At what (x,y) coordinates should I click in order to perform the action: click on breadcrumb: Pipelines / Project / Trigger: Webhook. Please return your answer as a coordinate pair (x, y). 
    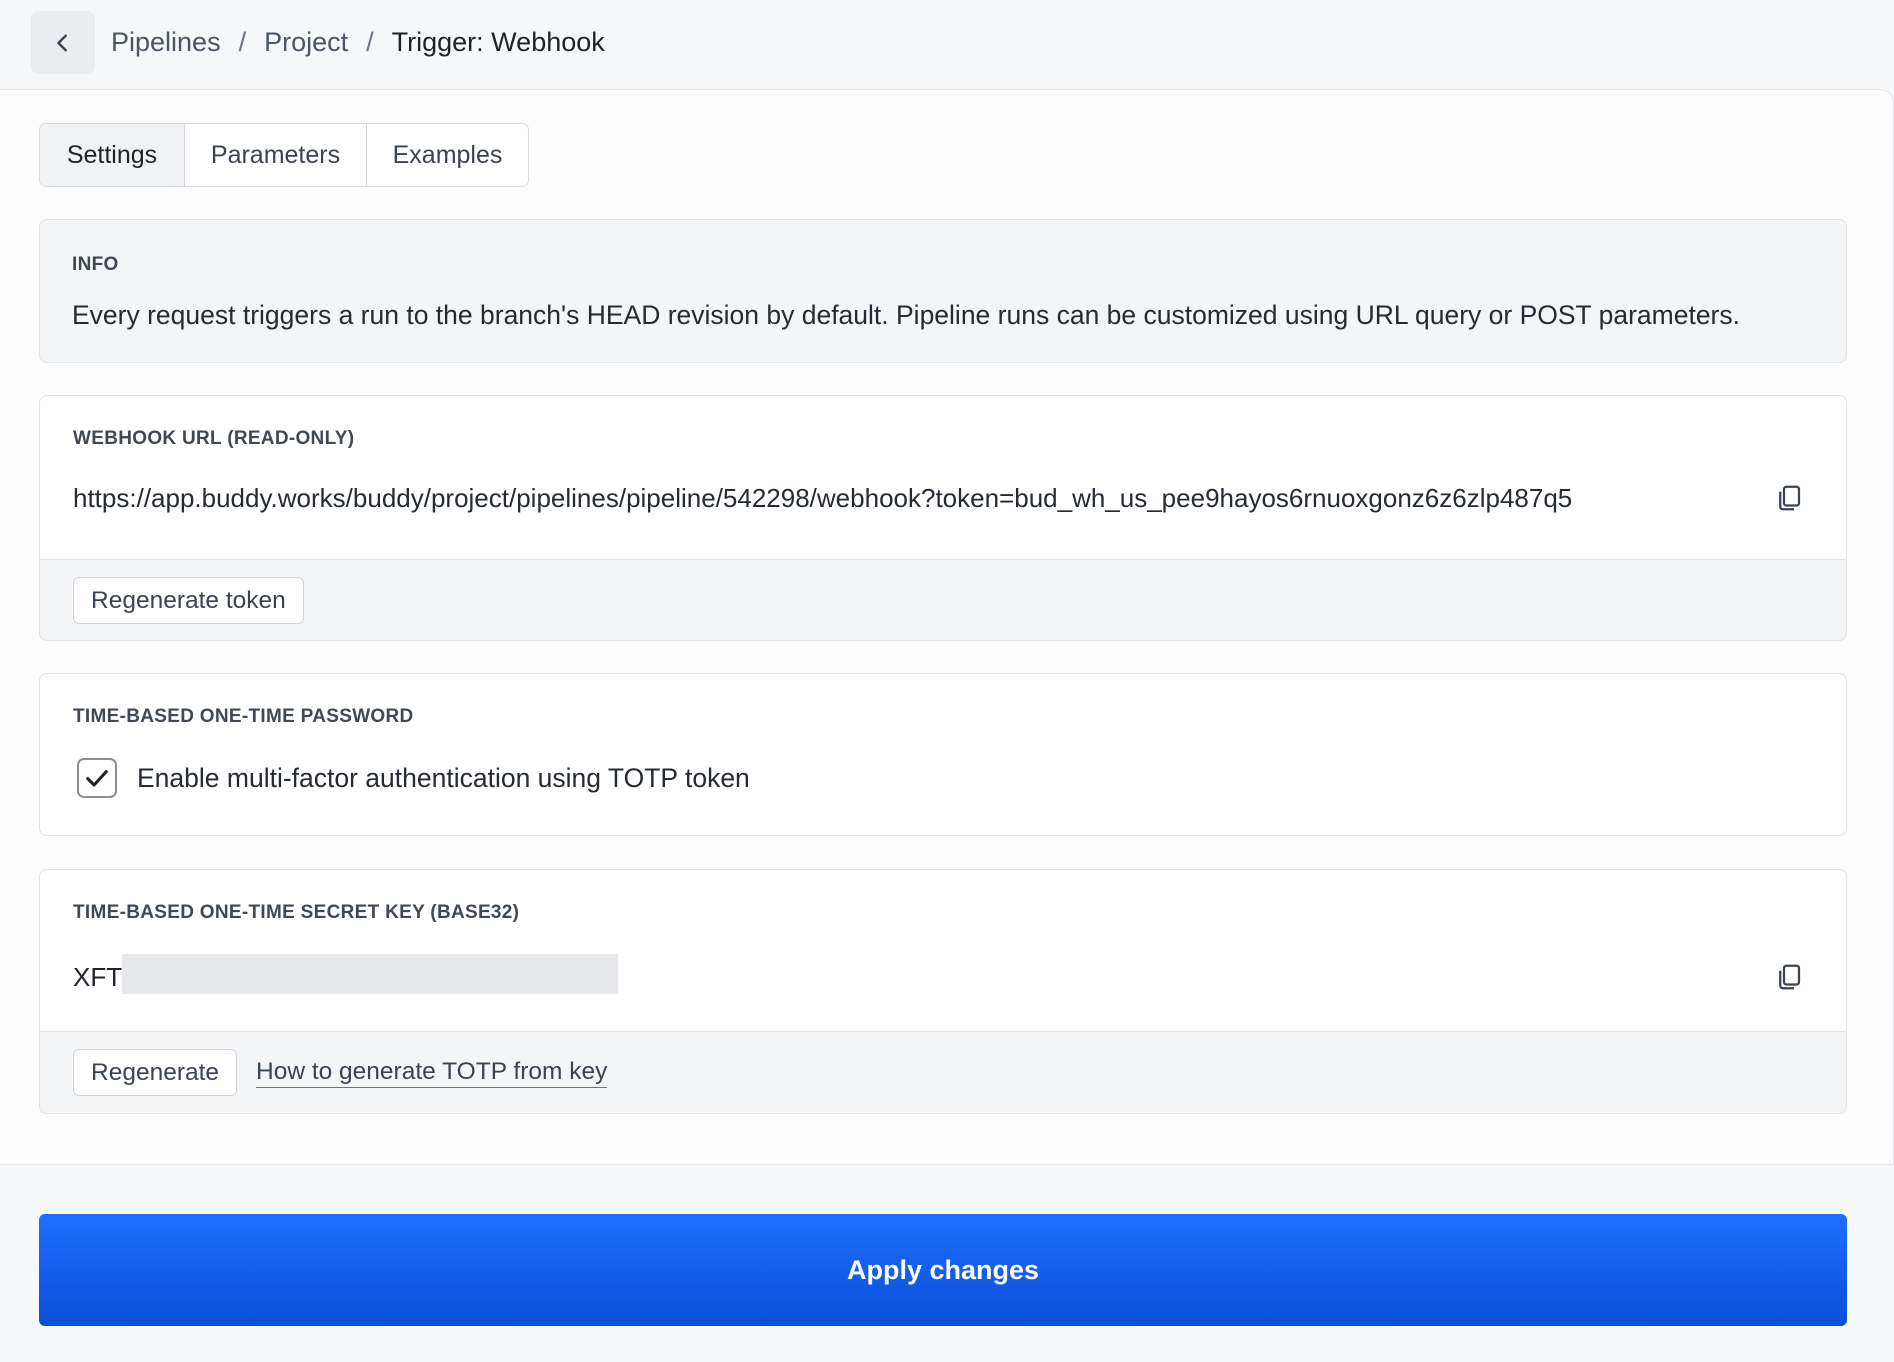
    Looking at the image, I should click on (358, 42).